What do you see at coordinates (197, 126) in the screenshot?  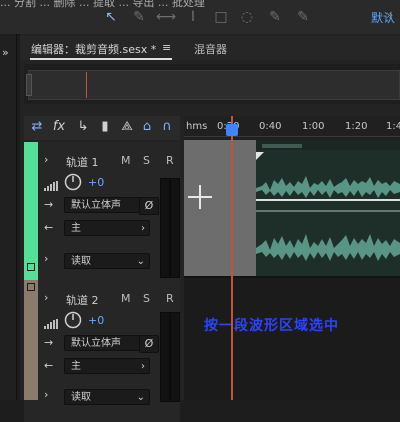 I see `ruler-unit-label: hms` at bounding box center [197, 126].